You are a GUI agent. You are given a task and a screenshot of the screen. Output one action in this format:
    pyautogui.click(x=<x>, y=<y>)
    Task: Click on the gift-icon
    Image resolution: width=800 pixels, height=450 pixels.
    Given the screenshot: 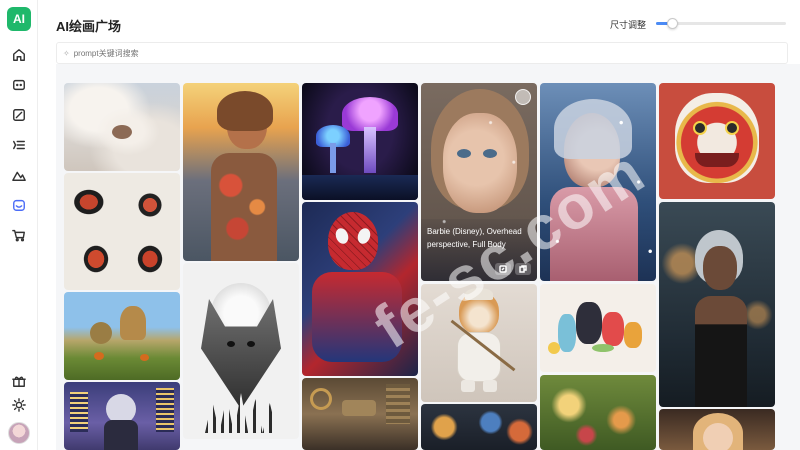 What is the action you would take?
    pyautogui.click(x=19, y=381)
    